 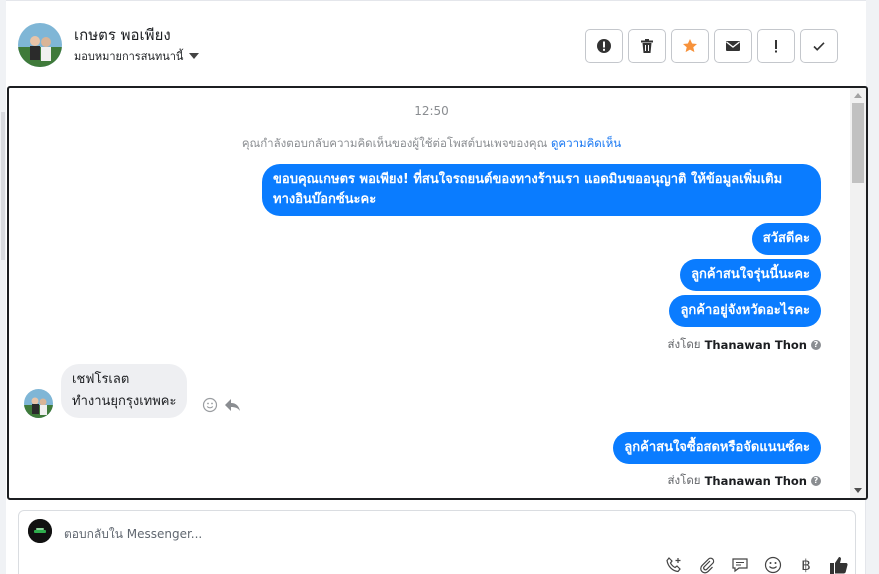 I want to click on scroll-up-arrow, so click(x=858, y=95).